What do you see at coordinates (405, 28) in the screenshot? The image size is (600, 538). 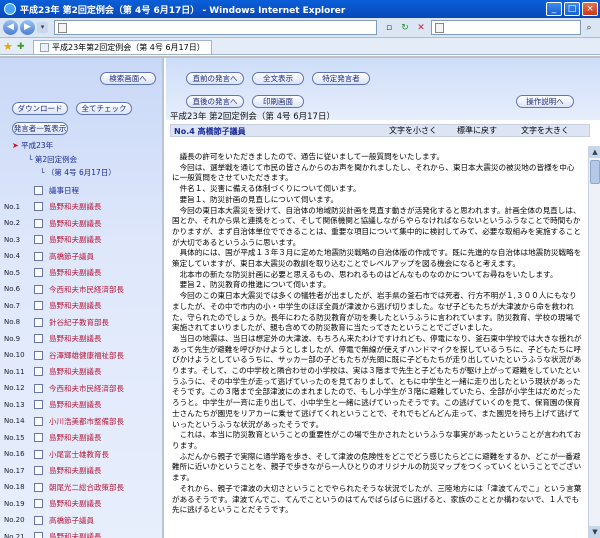 I see `refresh-icon: ↻` at bounding box center [405, 28].